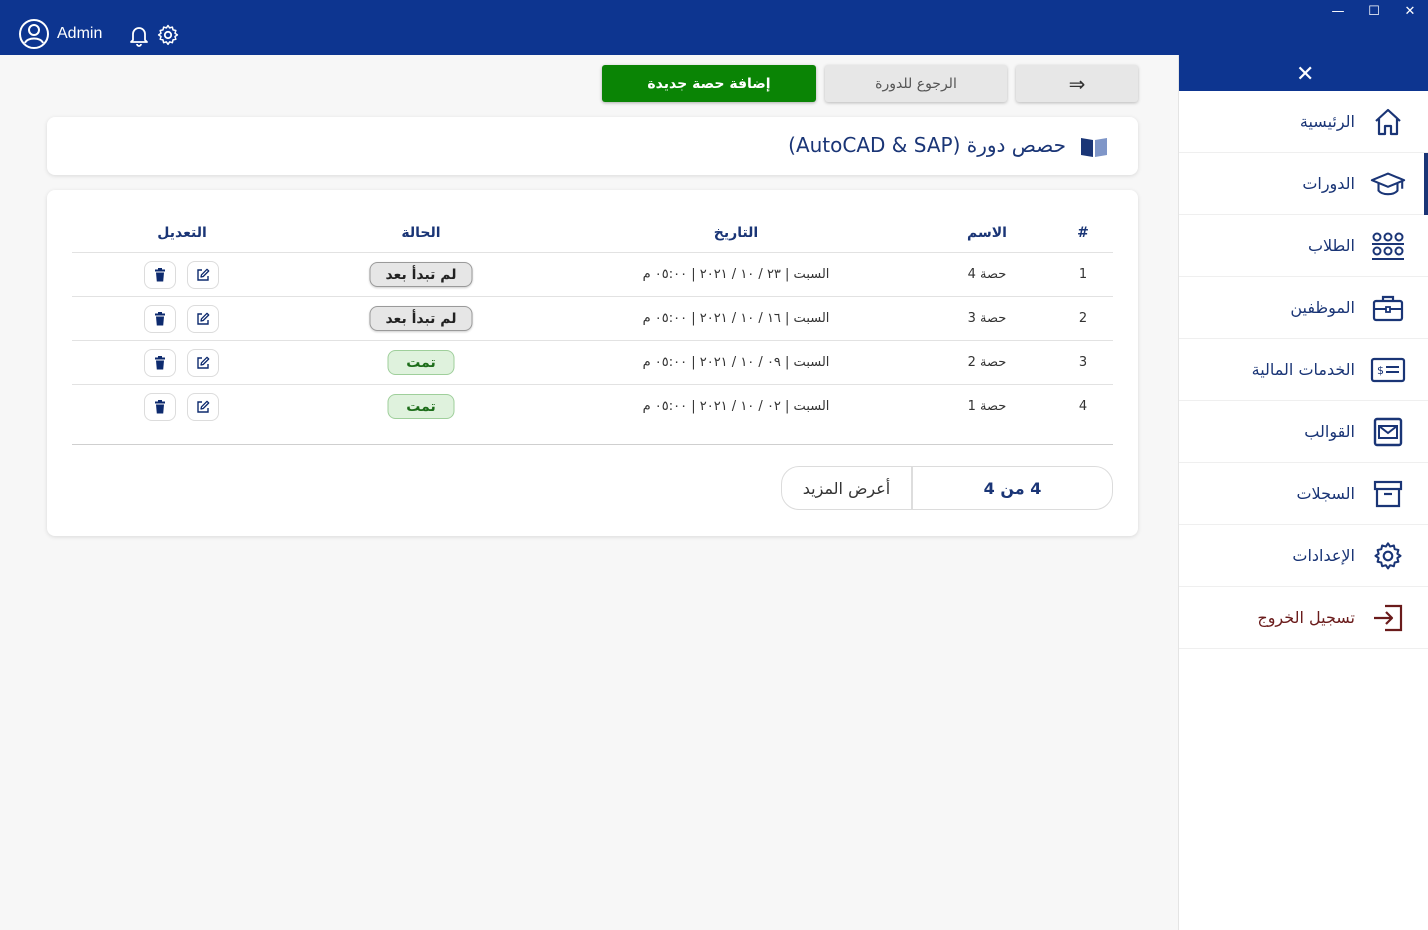  What do you see at coordinates (1325, 493) in the screenshot?
I see `sidebar-item-label: السجلات` at bounding box center [1325, 493].